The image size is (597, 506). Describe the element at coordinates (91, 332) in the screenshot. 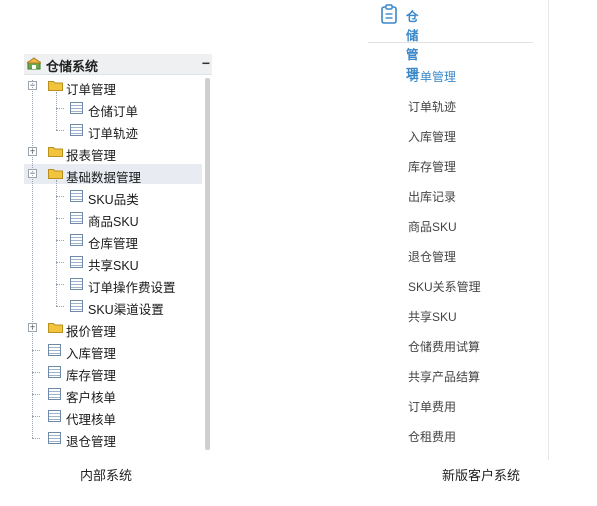

I see `tree-node-label: 报价管理` at that location.